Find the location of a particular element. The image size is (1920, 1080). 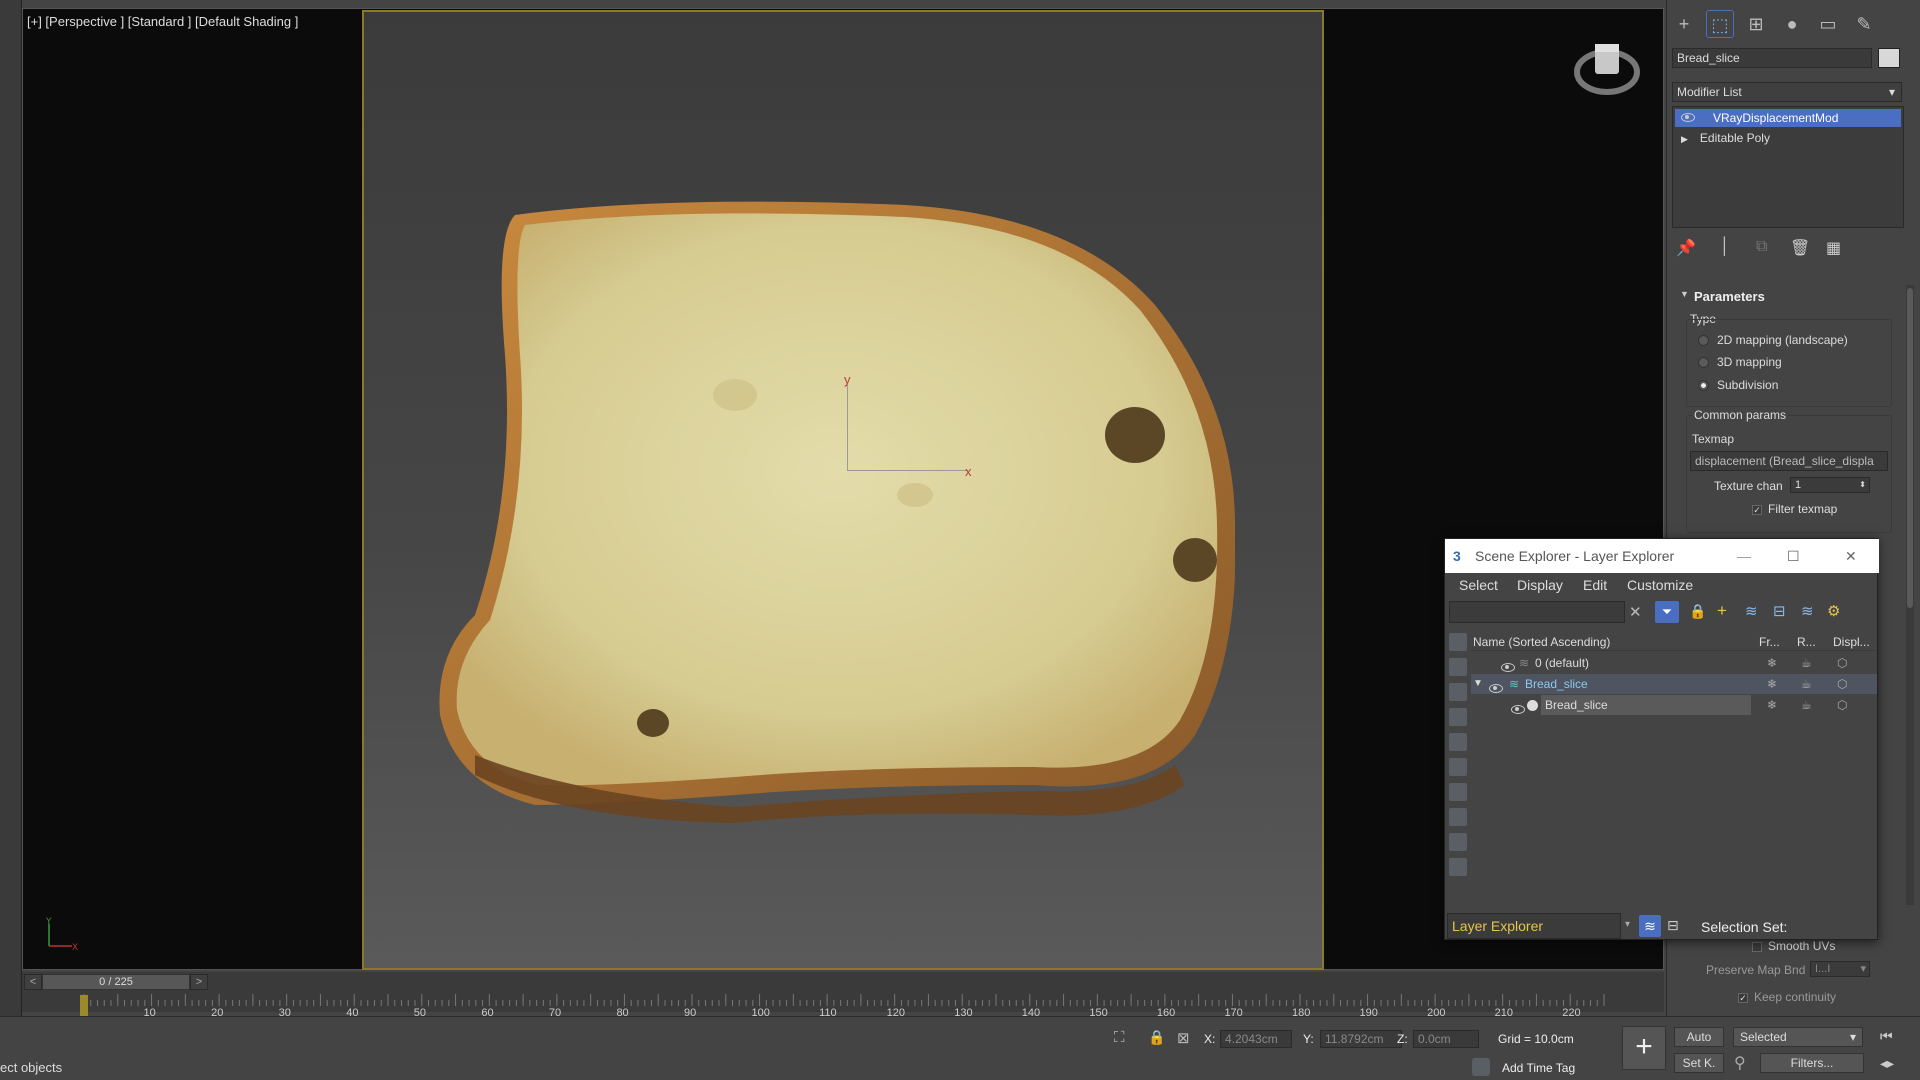

radio-3d-mapping: 3D mapping is located at coordinates (1740, 362).